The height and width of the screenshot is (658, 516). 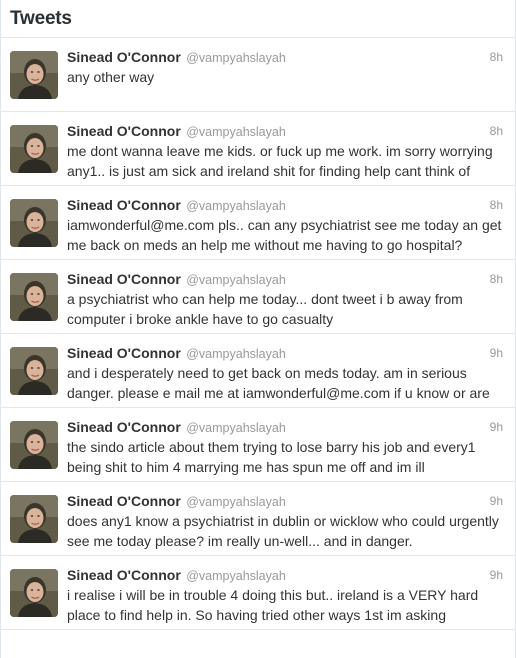 What do you see at coordinates (111, 77) in the screenshot?
I see `tweet-text: any other way` at bounding box center [111, 77].